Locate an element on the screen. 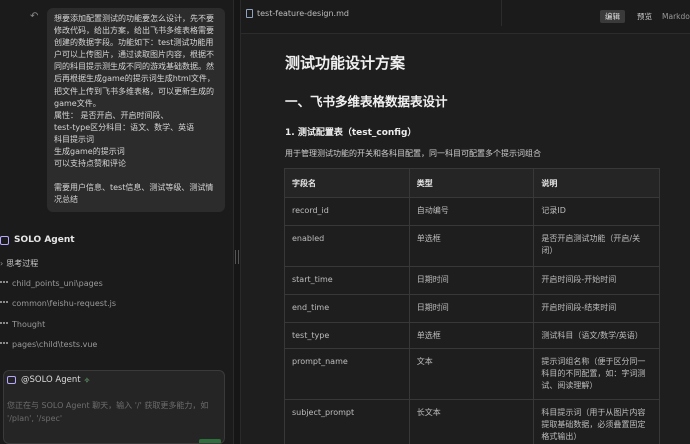 The image size is (690, 444). table-cell: end_time is located at coordinates (347, 308).